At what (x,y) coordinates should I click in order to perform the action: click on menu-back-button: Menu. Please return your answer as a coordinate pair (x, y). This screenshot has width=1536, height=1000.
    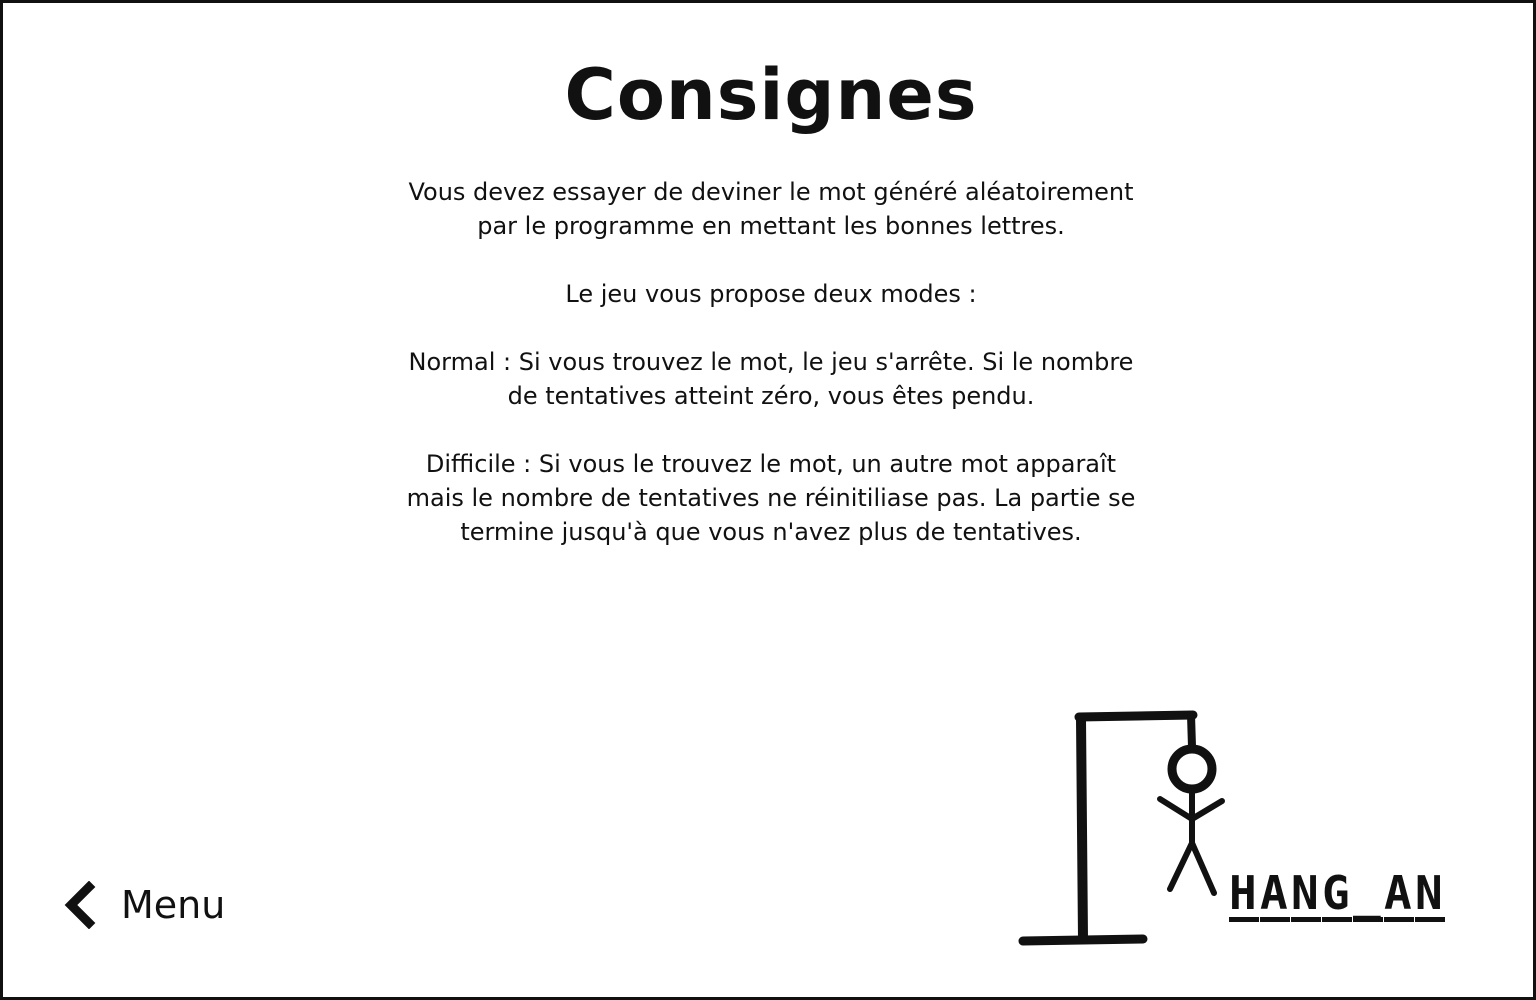
    Looking at the image, I should click on (143, 905).